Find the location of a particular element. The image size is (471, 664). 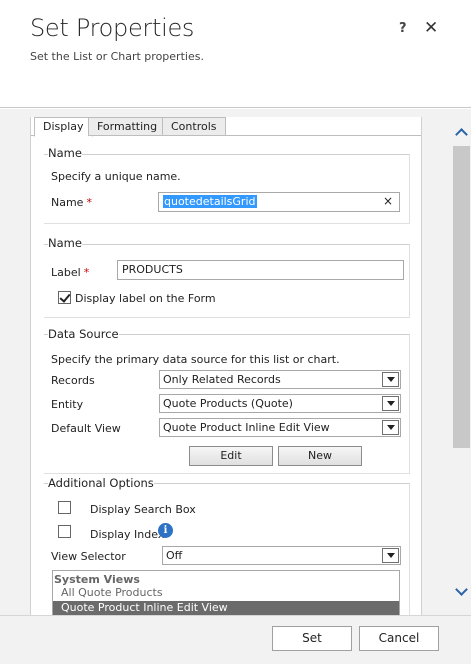

label-input: PRODUCTS is located at coordinates (260, 270).